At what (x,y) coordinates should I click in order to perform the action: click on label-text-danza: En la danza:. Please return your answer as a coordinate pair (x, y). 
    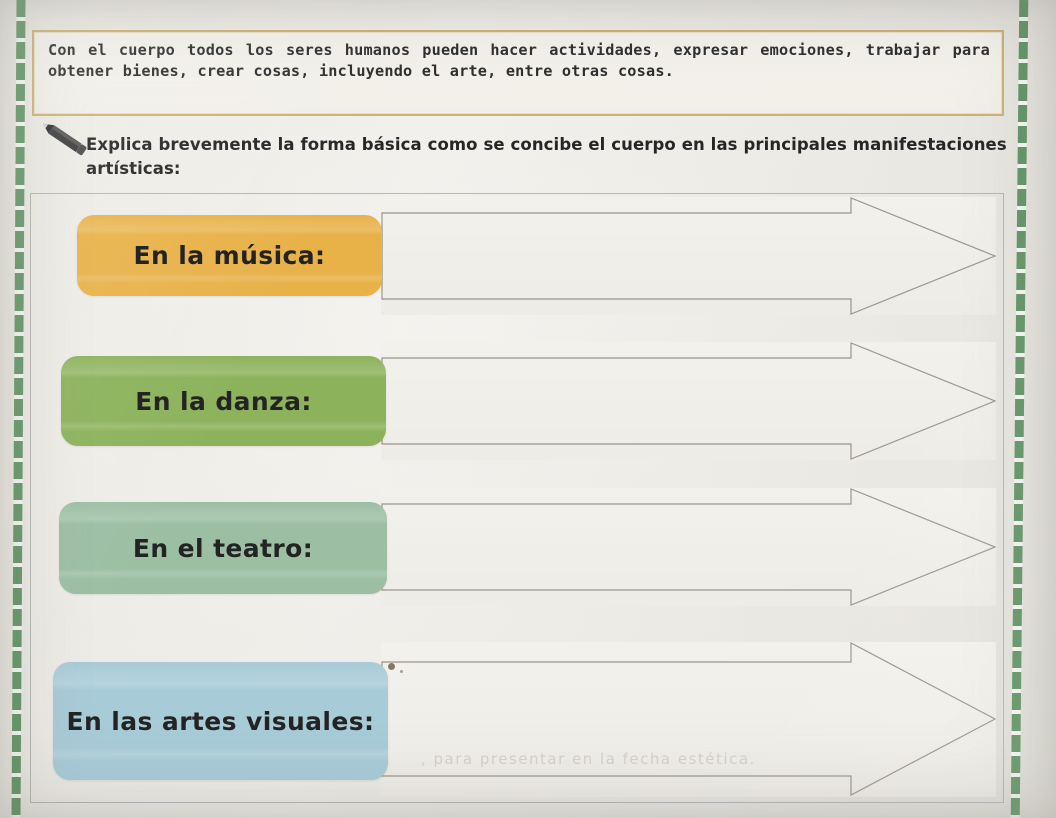
    Looking at the image, I should click on (223, 401).